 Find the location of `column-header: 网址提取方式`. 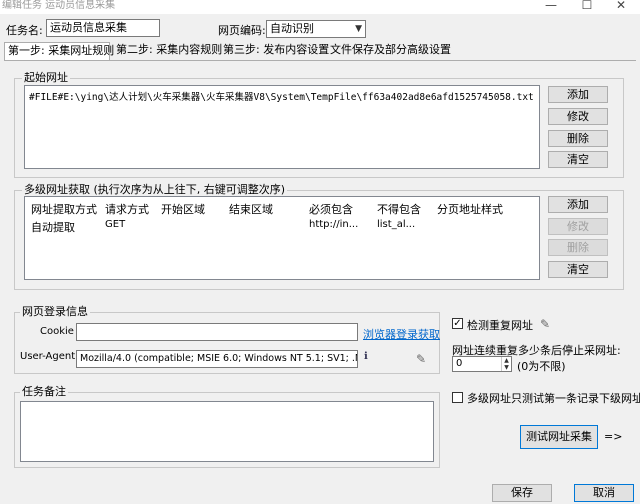

column-header: 网址提取方式 is located at coordinates (64, 209).